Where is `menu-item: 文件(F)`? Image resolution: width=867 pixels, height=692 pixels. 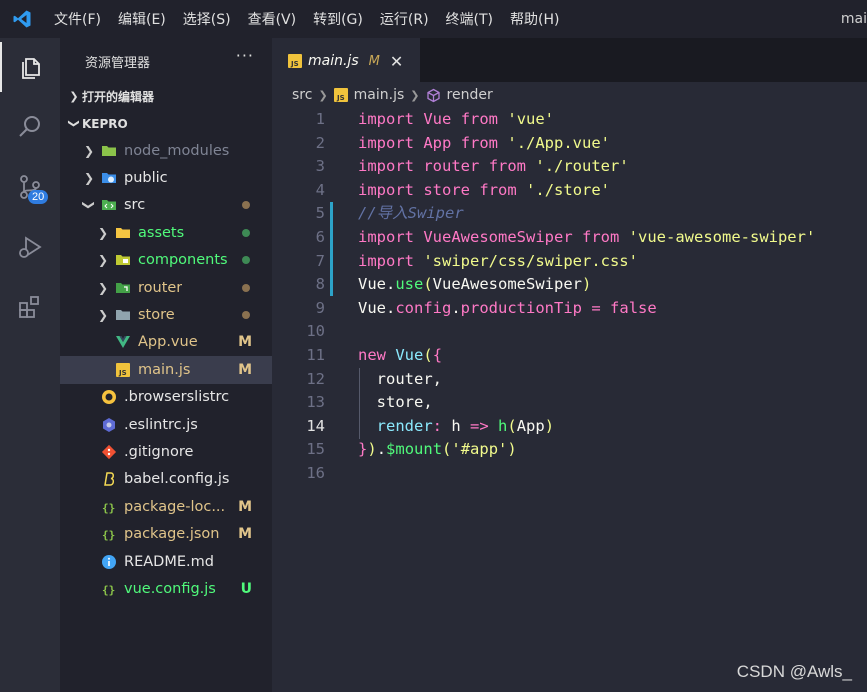 menu-item: 文件(F) is located at coordinates (77, 19).